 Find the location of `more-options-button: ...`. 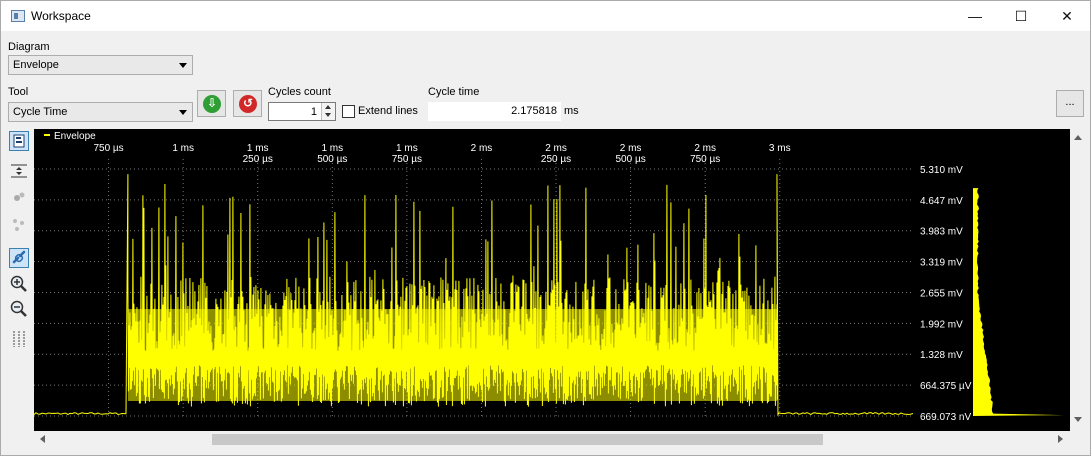

more-options-button: ... is located at coordinates (1070, 103).